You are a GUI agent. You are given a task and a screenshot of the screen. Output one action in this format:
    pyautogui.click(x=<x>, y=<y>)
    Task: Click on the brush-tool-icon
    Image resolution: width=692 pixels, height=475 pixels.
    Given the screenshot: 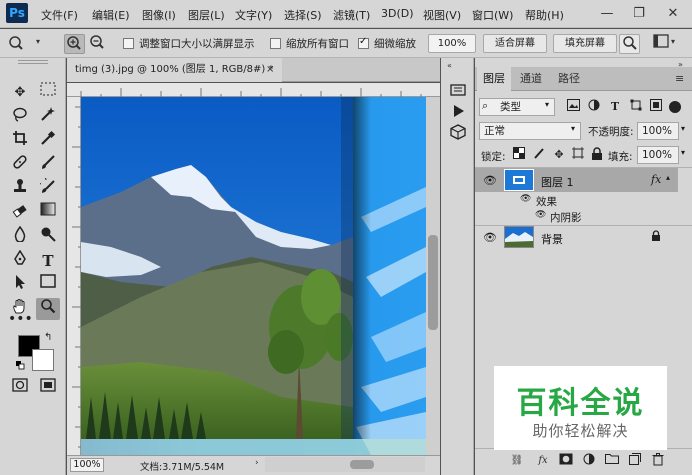 What is the action you would take?
    pyautogui.click(x=48, y=165)
    